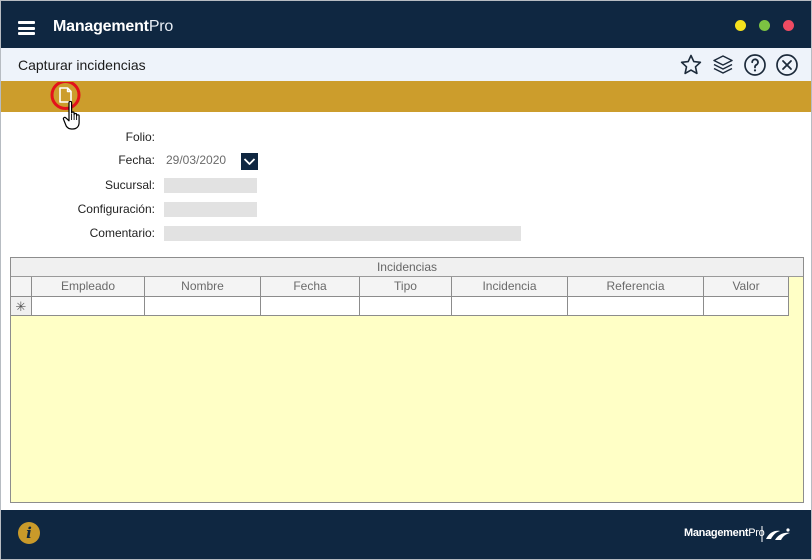 The width and height of the screenshot is (812, 560). What do you see at coordinates (636, 306) in the screenshot?
I see `cell-referencia` at bounding box center [636, 306].